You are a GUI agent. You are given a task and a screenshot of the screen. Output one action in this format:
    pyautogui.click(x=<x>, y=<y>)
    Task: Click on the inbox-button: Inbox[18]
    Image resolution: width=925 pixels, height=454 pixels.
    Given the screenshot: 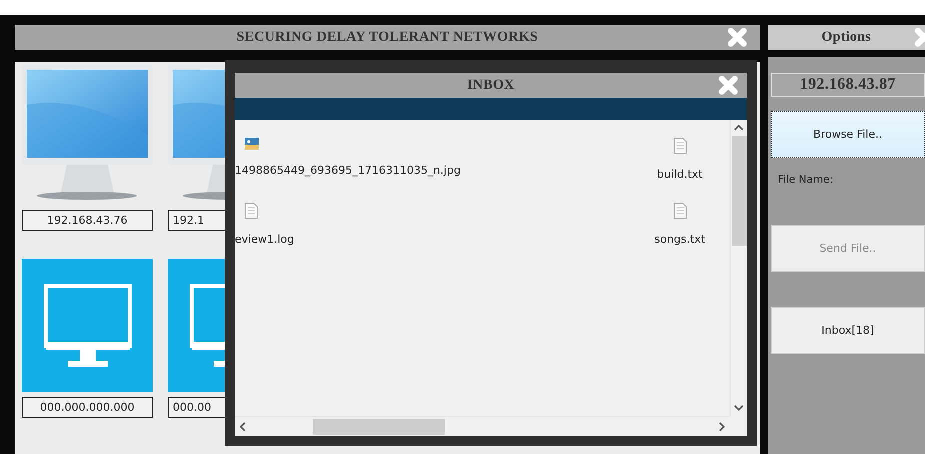 What is the action you would take?
    pyautogui.click(x=848, y=330)
    